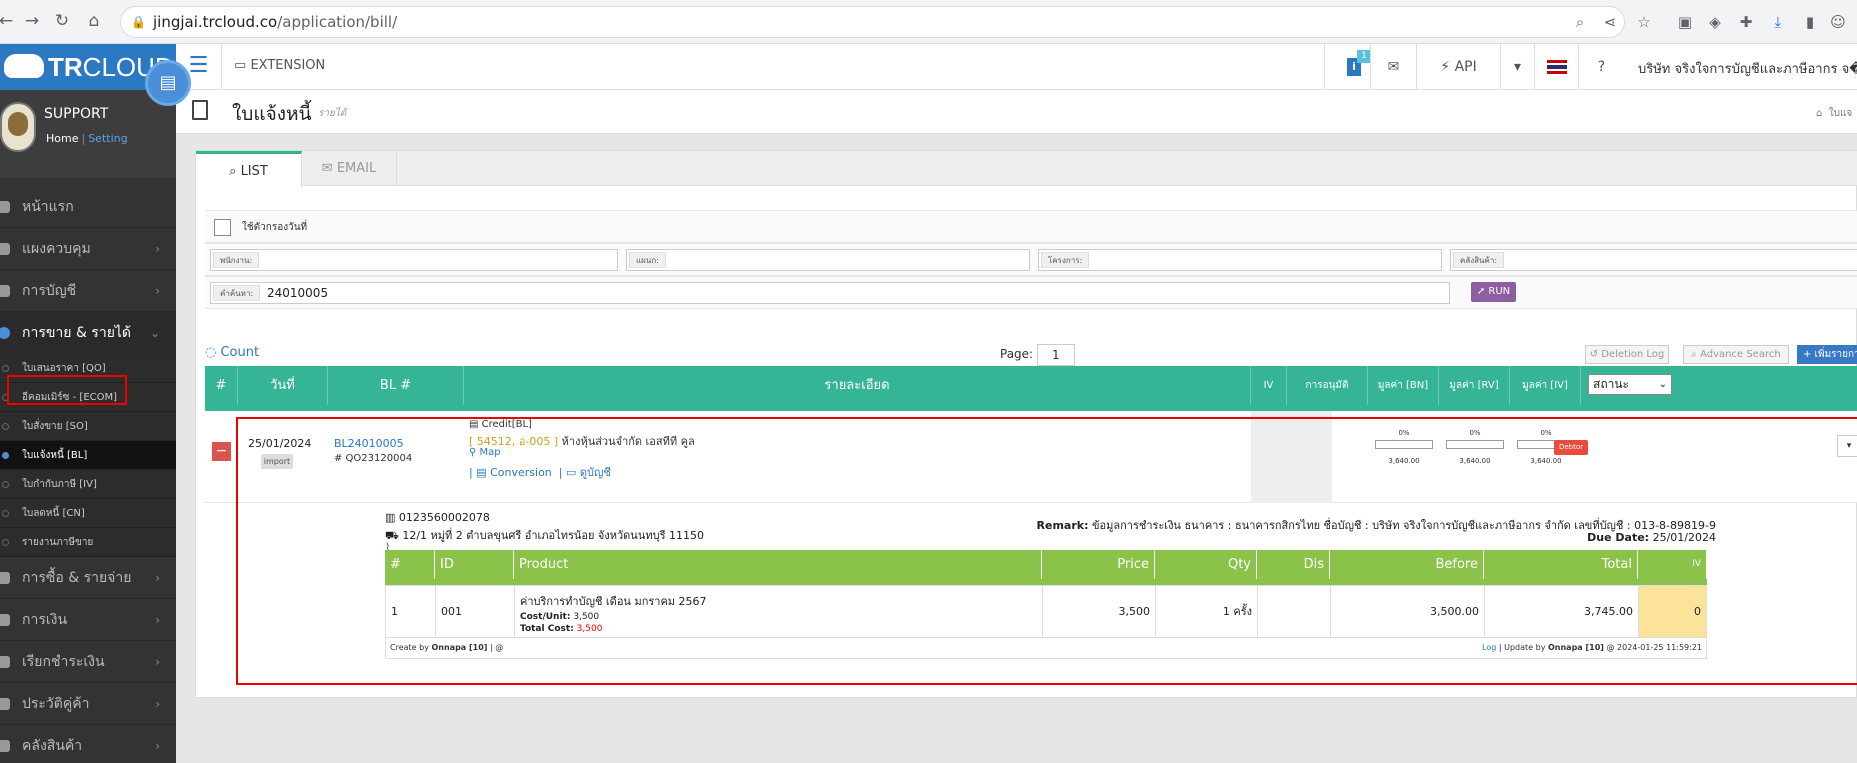 The width and height of the screenshot is (1857, 763). What do you see at coordinates (1364, 56) in the screenshot?
I see `info-count-badge: 1` at bounding box center [1364, 56].